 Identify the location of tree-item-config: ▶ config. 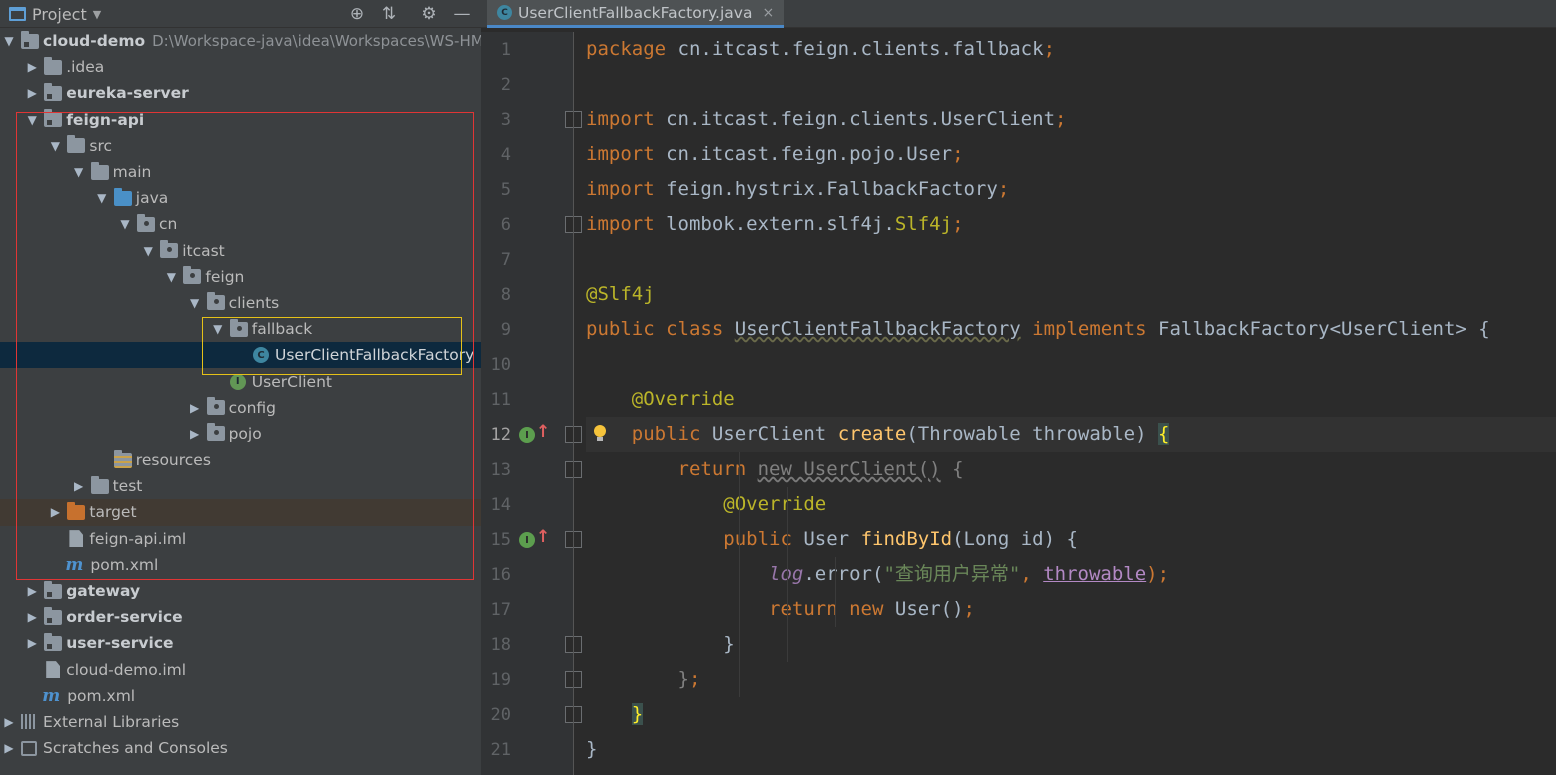
(240, 408).